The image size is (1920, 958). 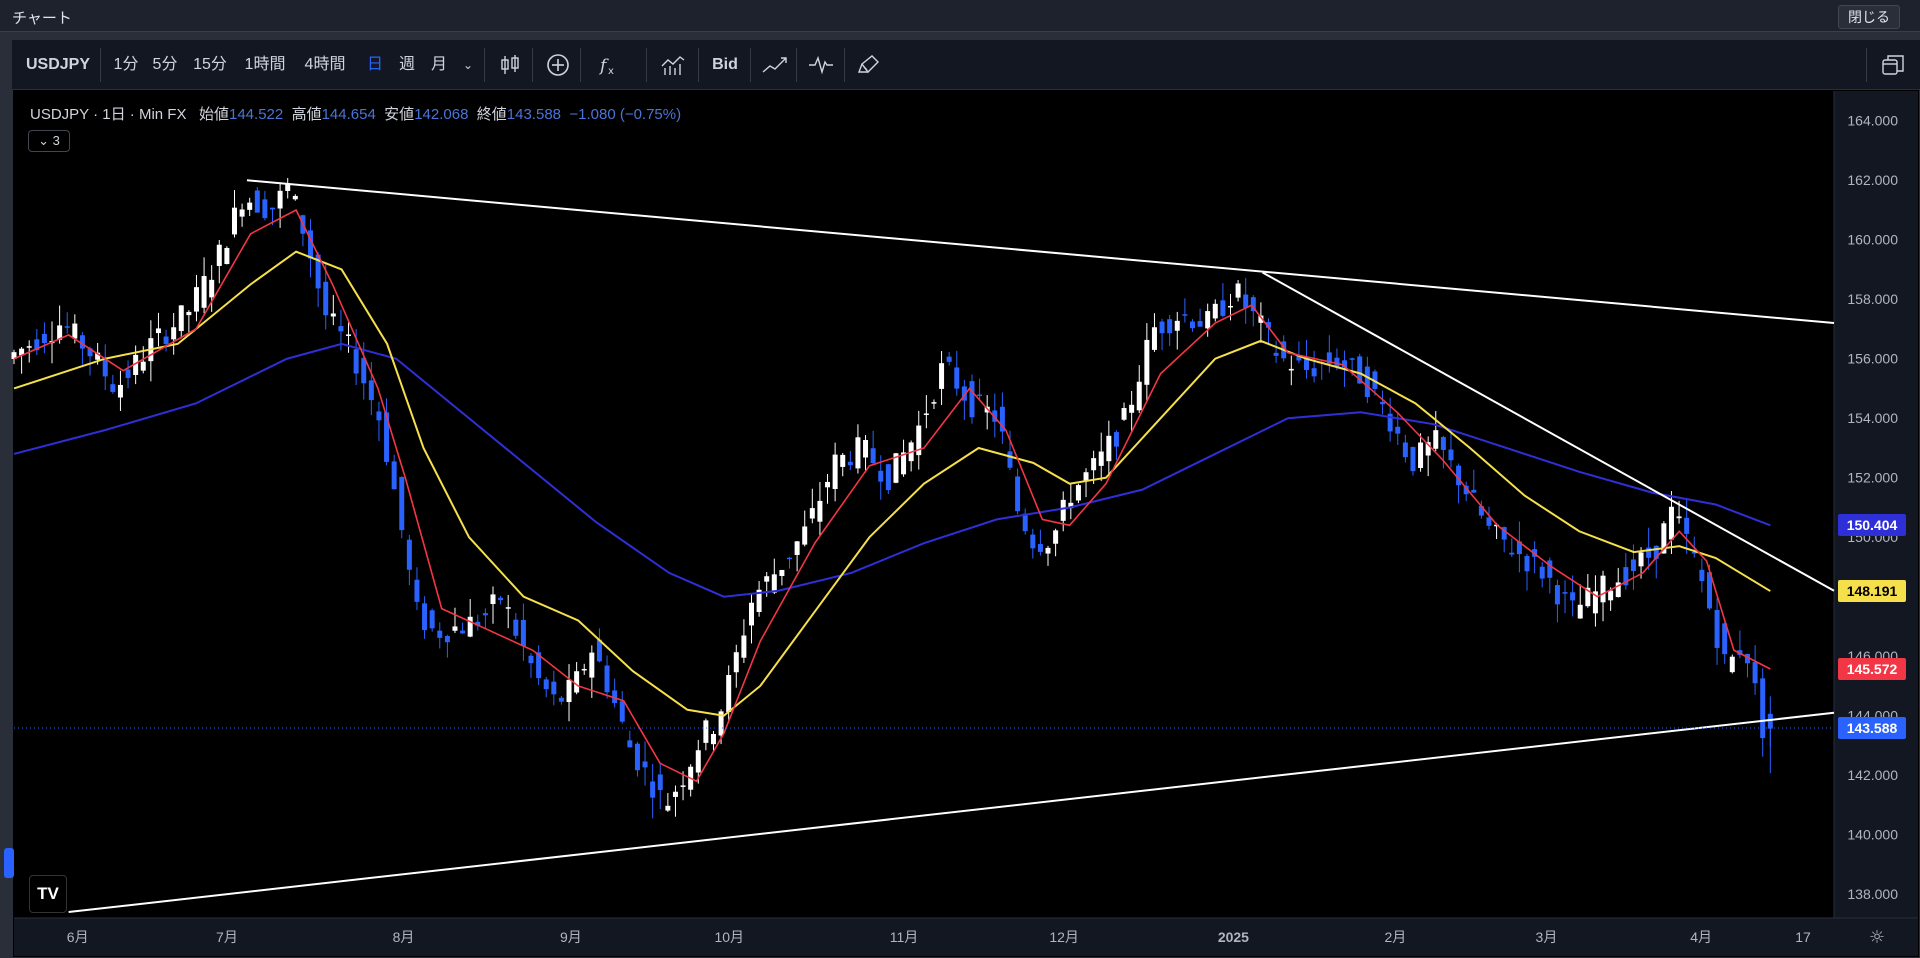 What do you see at coordinates (1803, 937) in the screenshot?
I see `x-tick-label: 17` at bounding box center [1803, 937].